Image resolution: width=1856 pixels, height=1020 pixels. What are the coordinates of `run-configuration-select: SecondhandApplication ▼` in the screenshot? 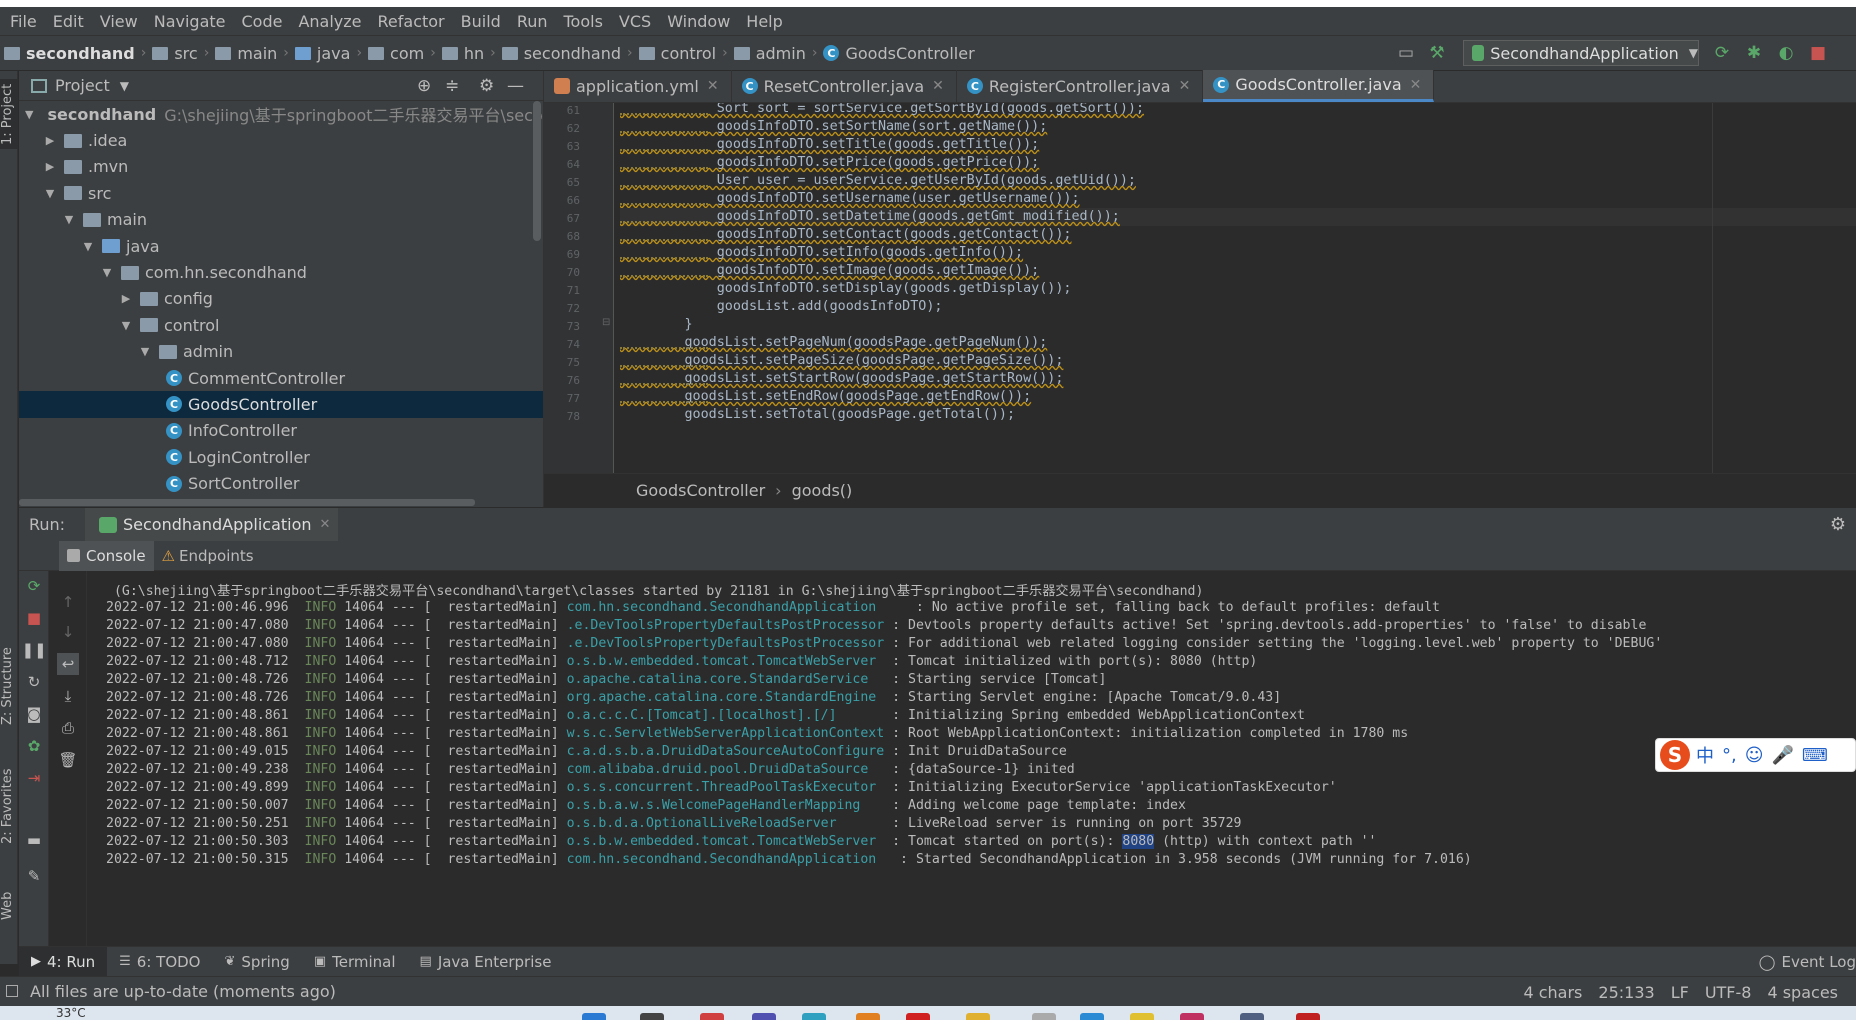 It's located at (1581, 53).